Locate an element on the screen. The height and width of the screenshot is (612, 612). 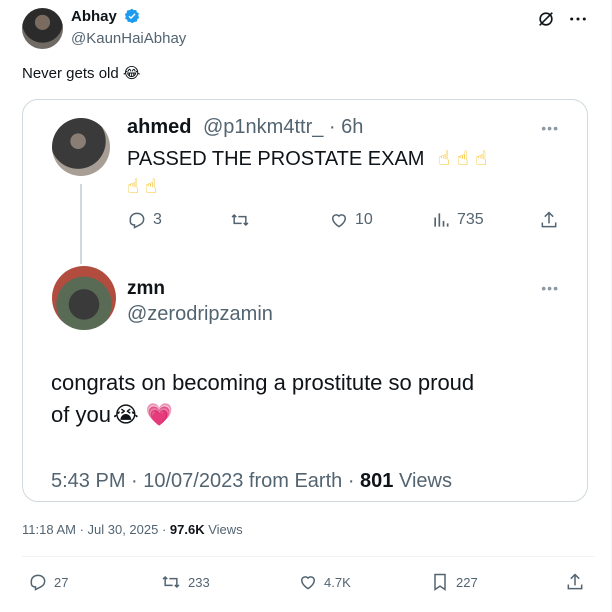
like-count: 4.7K is located at coordinates (337, 582).